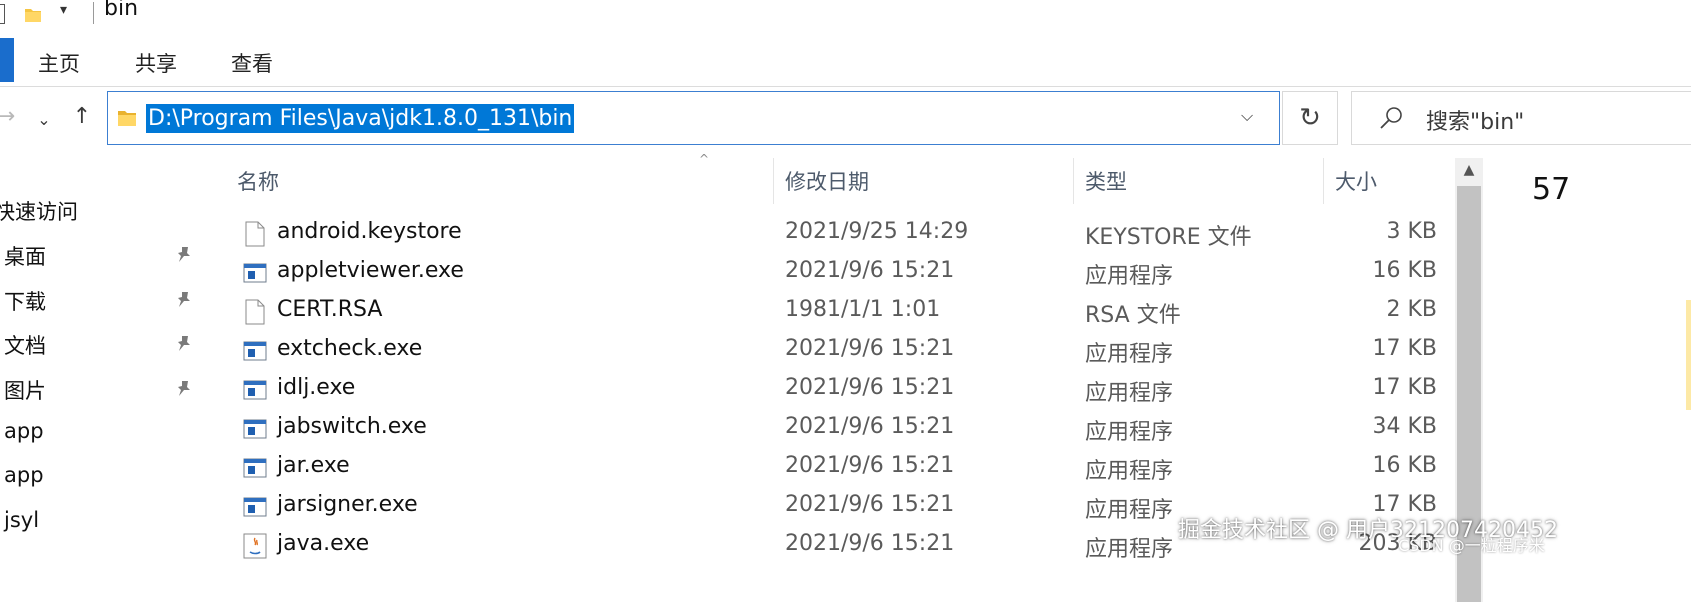  I want to click on file-row: jar.exe 2021/9/6 15:21 应用程序 16 KB, so click(830, 468).